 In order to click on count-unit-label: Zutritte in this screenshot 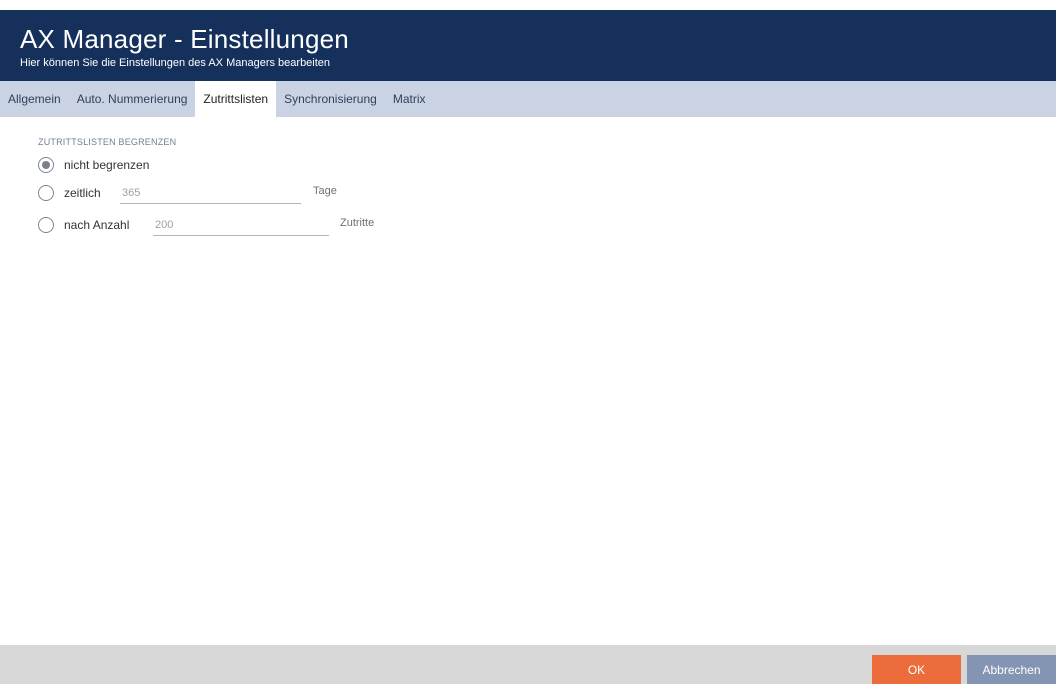, I will do `click(357, 223)`.